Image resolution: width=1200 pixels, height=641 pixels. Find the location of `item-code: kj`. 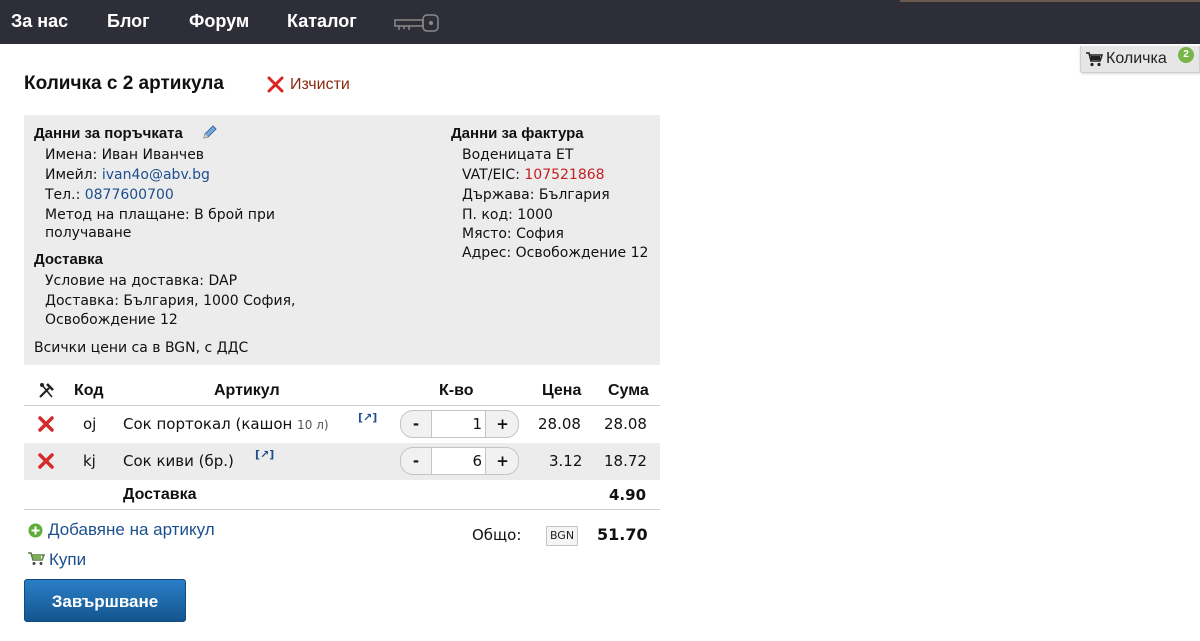

item-code: kj is located at coordinates (89, 461).